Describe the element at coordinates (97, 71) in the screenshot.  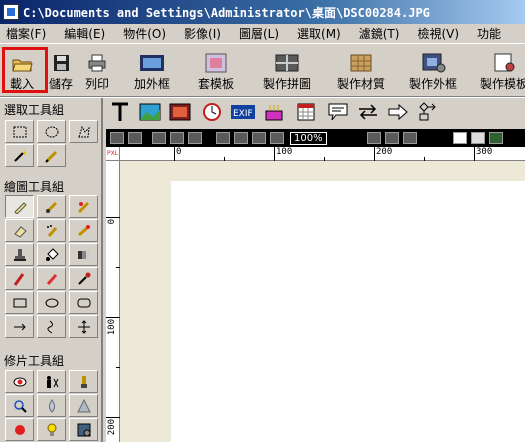
I see `print-button: 列印` at that location.